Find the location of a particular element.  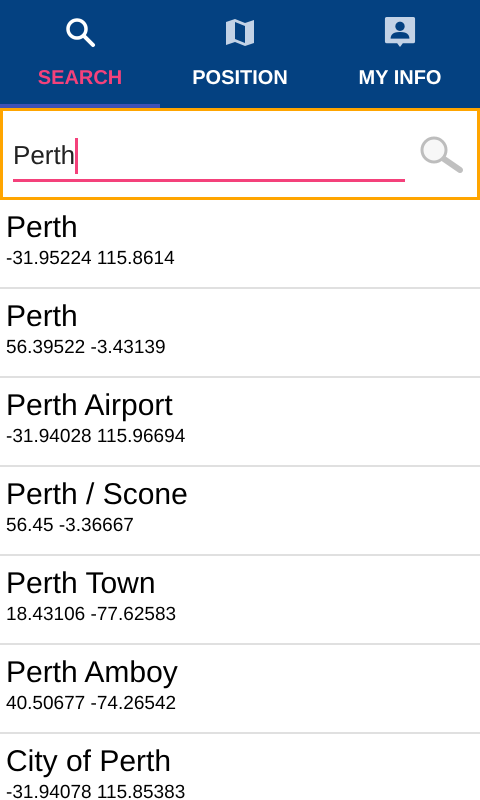

search-icon is located at coordinates (441, 154).